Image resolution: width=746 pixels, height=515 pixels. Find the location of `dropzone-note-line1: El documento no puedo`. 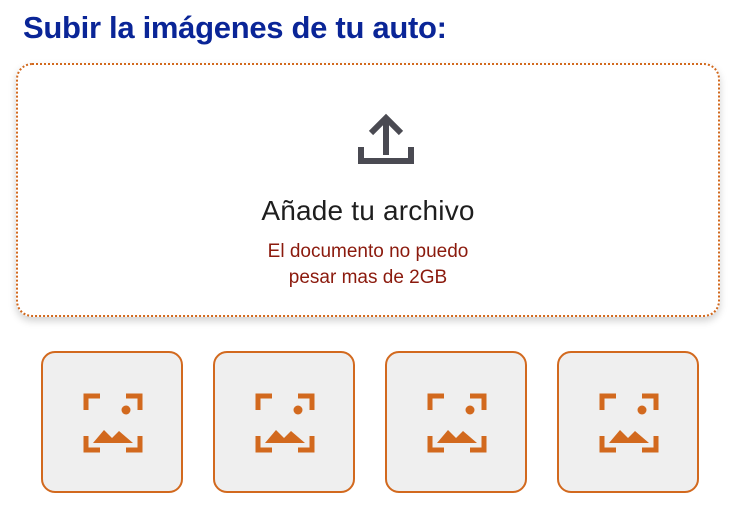

dropzone-note-line1: El documento no puedo is located at coordinates (368, 251).